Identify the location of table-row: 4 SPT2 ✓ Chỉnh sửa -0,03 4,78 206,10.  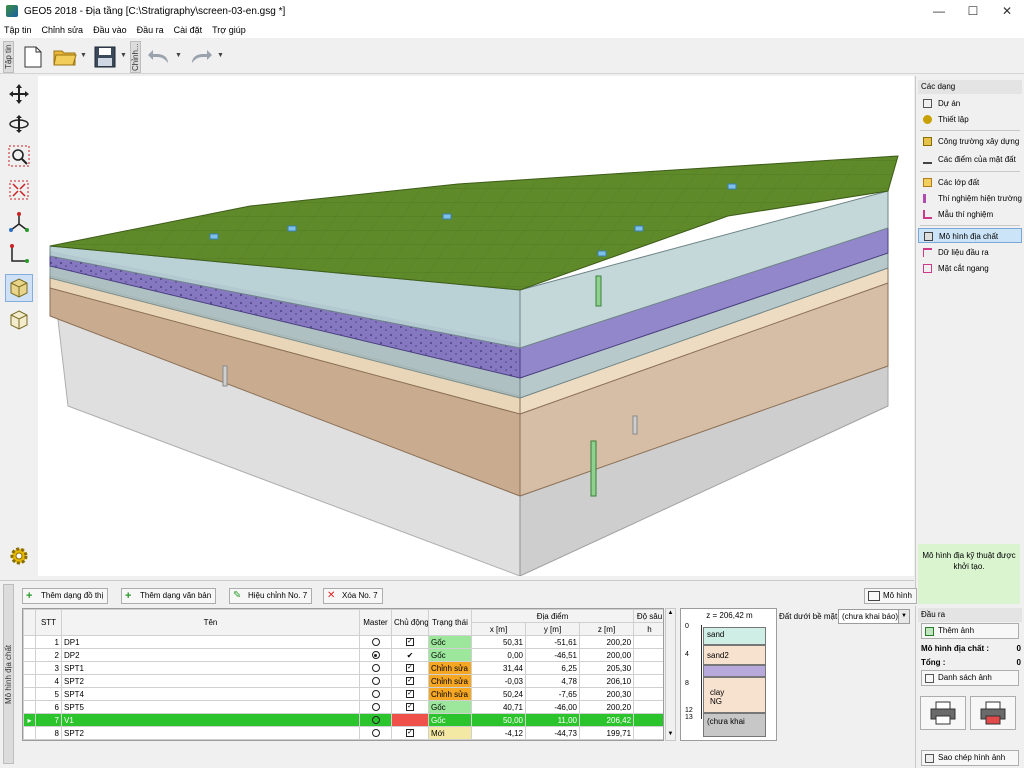
(343, 681).